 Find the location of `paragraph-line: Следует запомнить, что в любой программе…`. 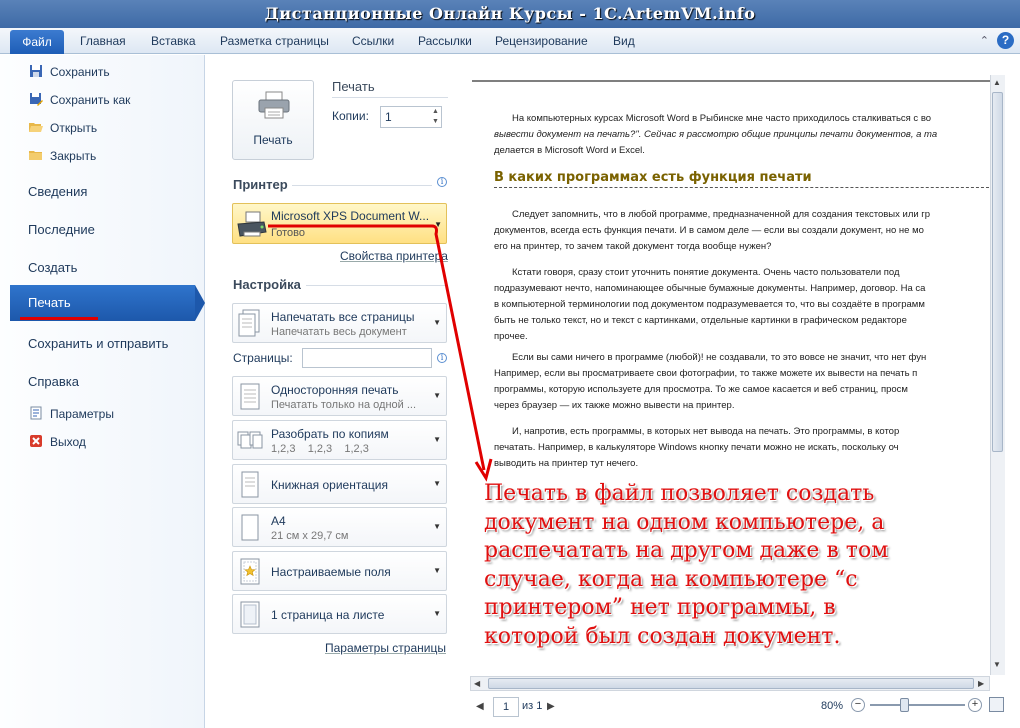

paragraph-line: Следует запомнить, что в любой программе… is located at coordinates (721, 214).